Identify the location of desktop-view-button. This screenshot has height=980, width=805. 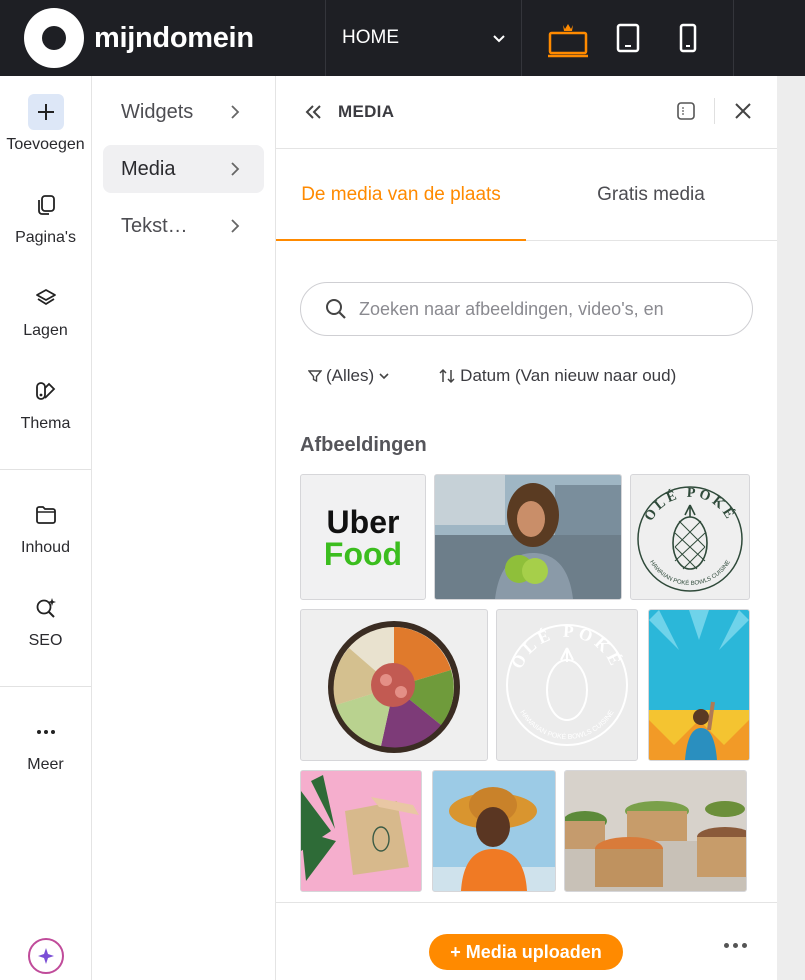
(568, 38).